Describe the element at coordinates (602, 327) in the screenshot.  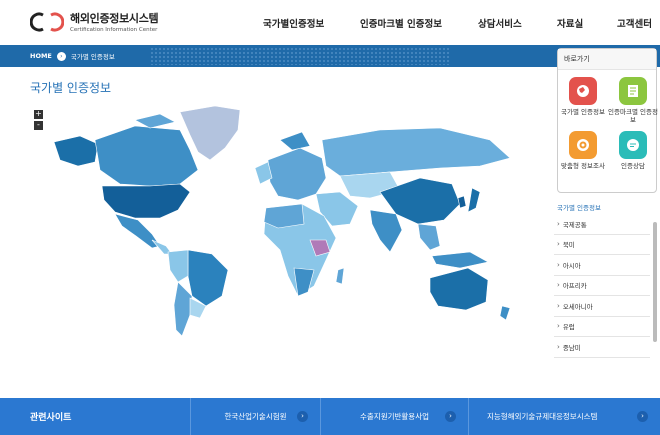
I see `country-item-europe: › 유럽` at that location.